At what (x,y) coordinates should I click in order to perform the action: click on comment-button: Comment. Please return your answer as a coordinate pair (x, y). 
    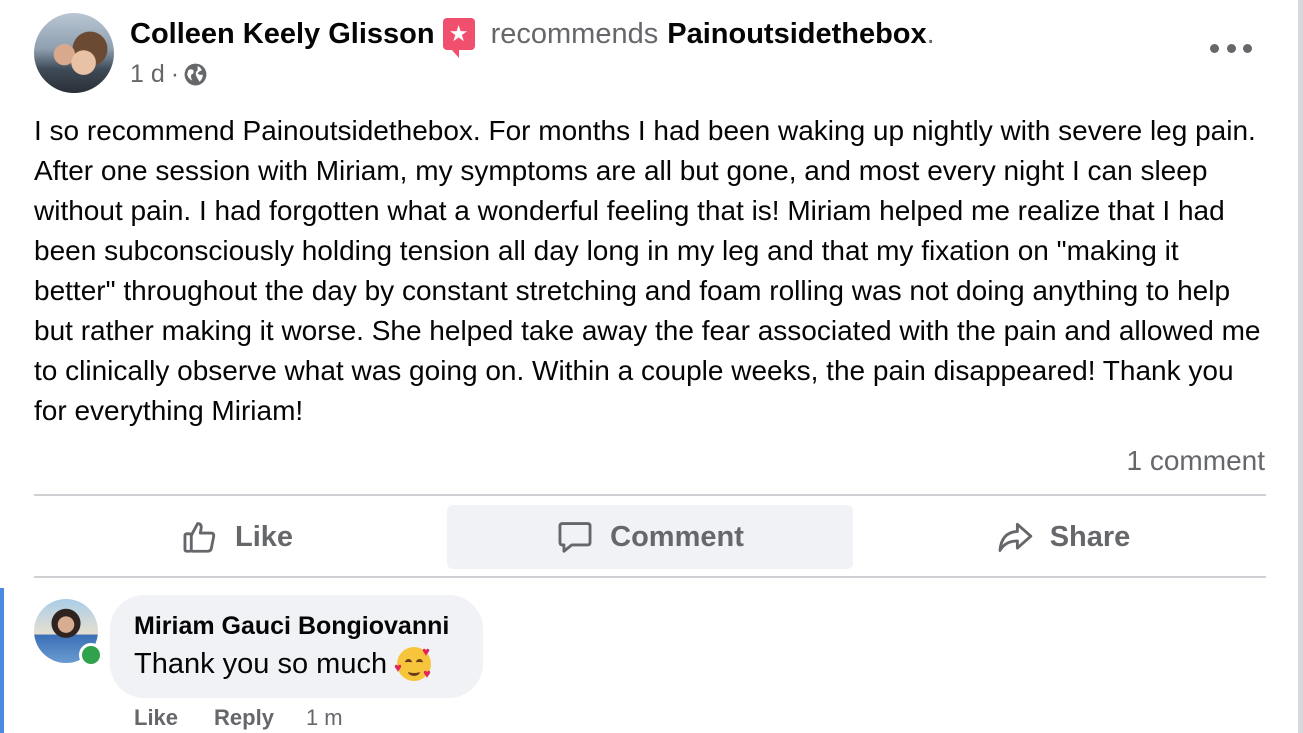
    Looking at the image, I should click on (650, 537).